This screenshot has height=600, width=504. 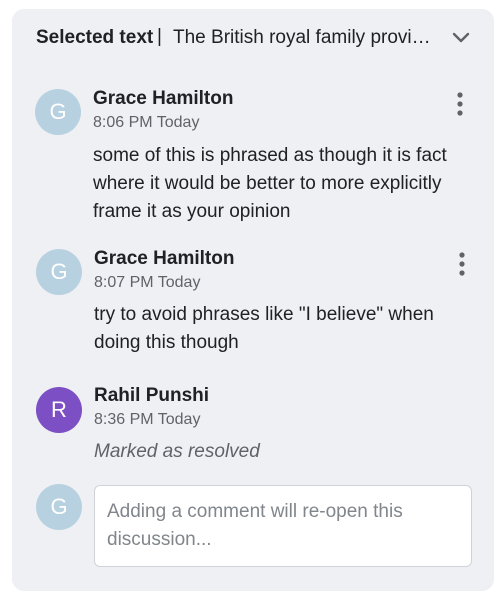 What do you see at coordinates (95, 37) in the screenshot?
I see `selected-text-label: Selected text` at bounding box center [95, 37].